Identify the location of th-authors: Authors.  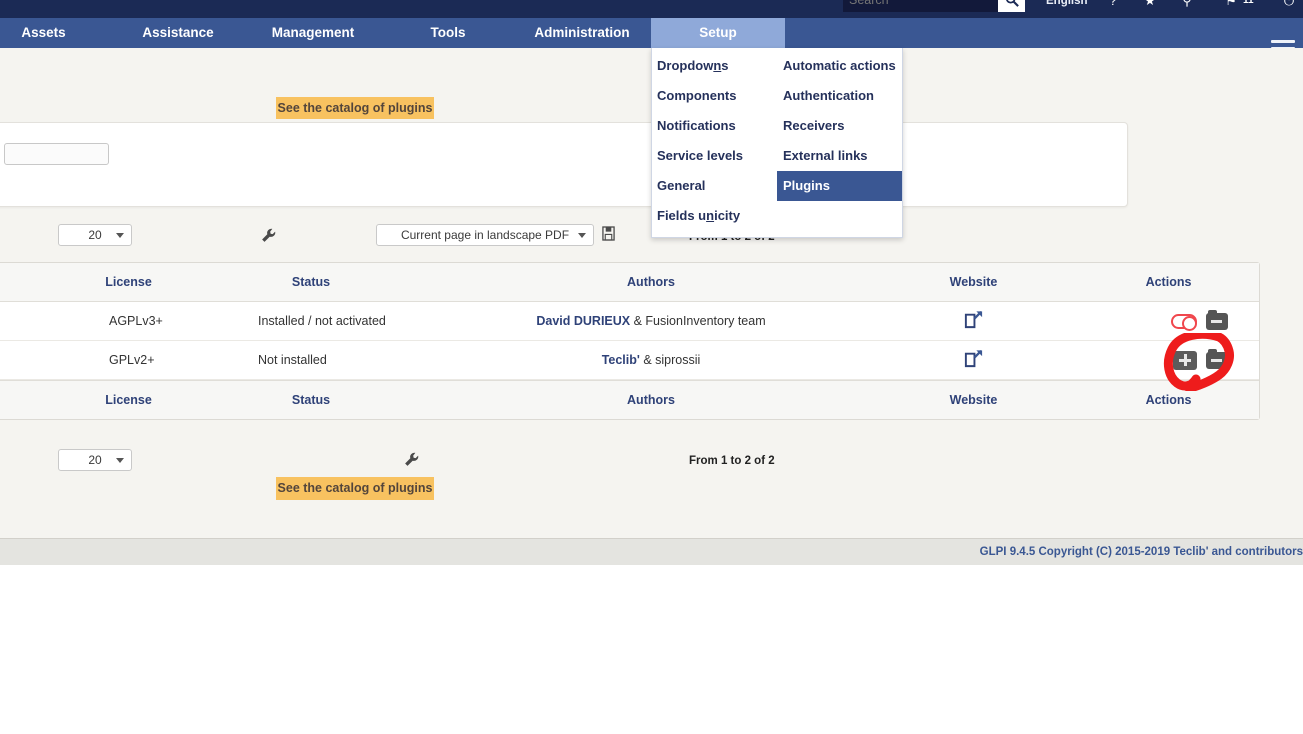
(651, 282).